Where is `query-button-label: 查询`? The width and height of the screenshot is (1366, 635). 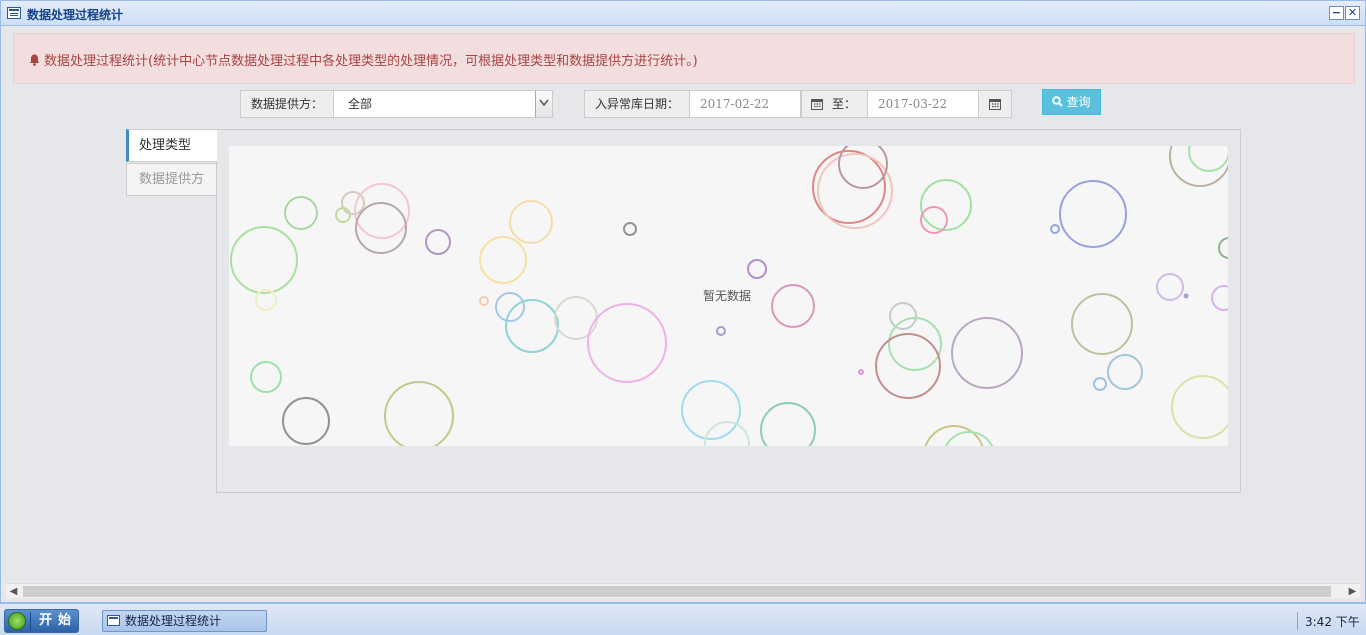
query-button-label: 查询 is located at coordinates (1078, 102).